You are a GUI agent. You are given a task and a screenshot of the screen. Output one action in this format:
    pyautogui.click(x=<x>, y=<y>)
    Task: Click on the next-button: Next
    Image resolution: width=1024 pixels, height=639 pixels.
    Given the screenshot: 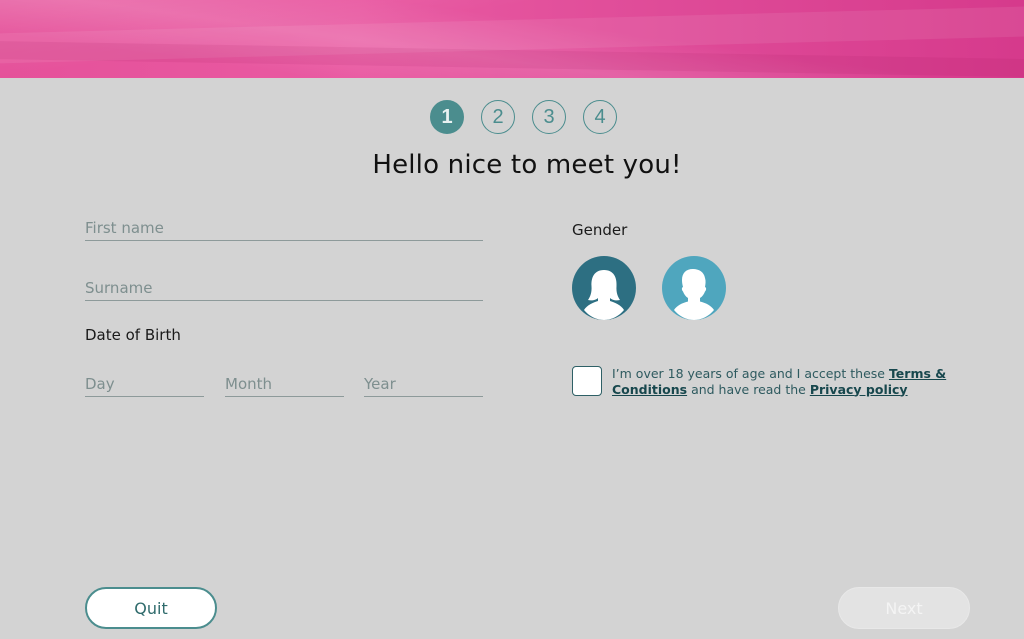 What is the action you would take?
    pyautogui.click(x=904, y=608)
    